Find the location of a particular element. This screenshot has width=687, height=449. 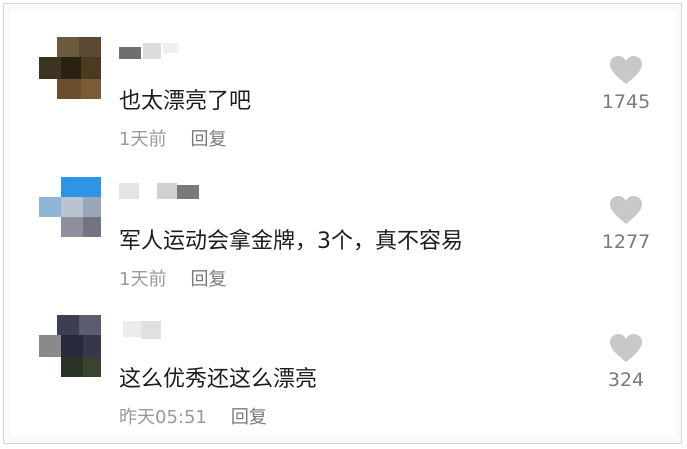

like-button: 1745 is located at coordinates (626, 84).